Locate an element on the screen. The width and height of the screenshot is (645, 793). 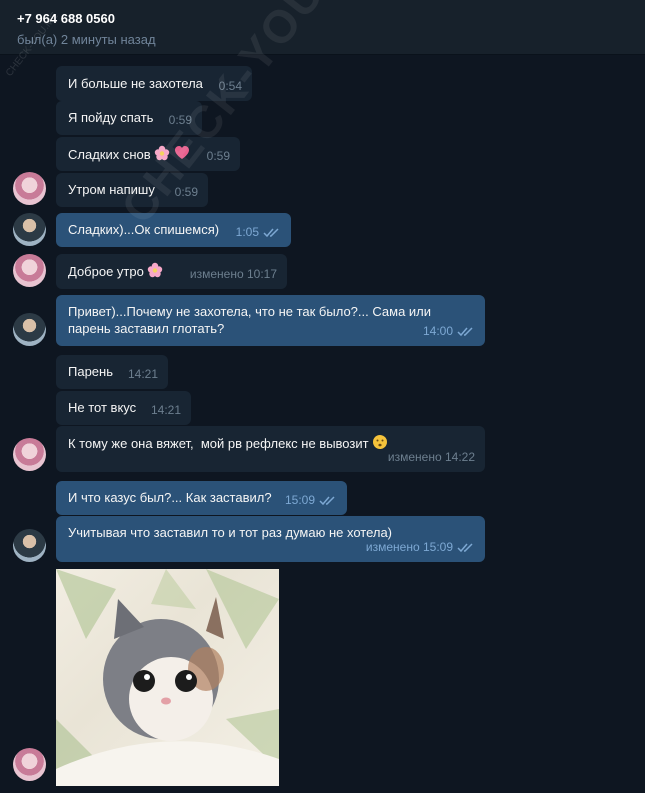
hush-emoji is located at coordinates (380, 442).